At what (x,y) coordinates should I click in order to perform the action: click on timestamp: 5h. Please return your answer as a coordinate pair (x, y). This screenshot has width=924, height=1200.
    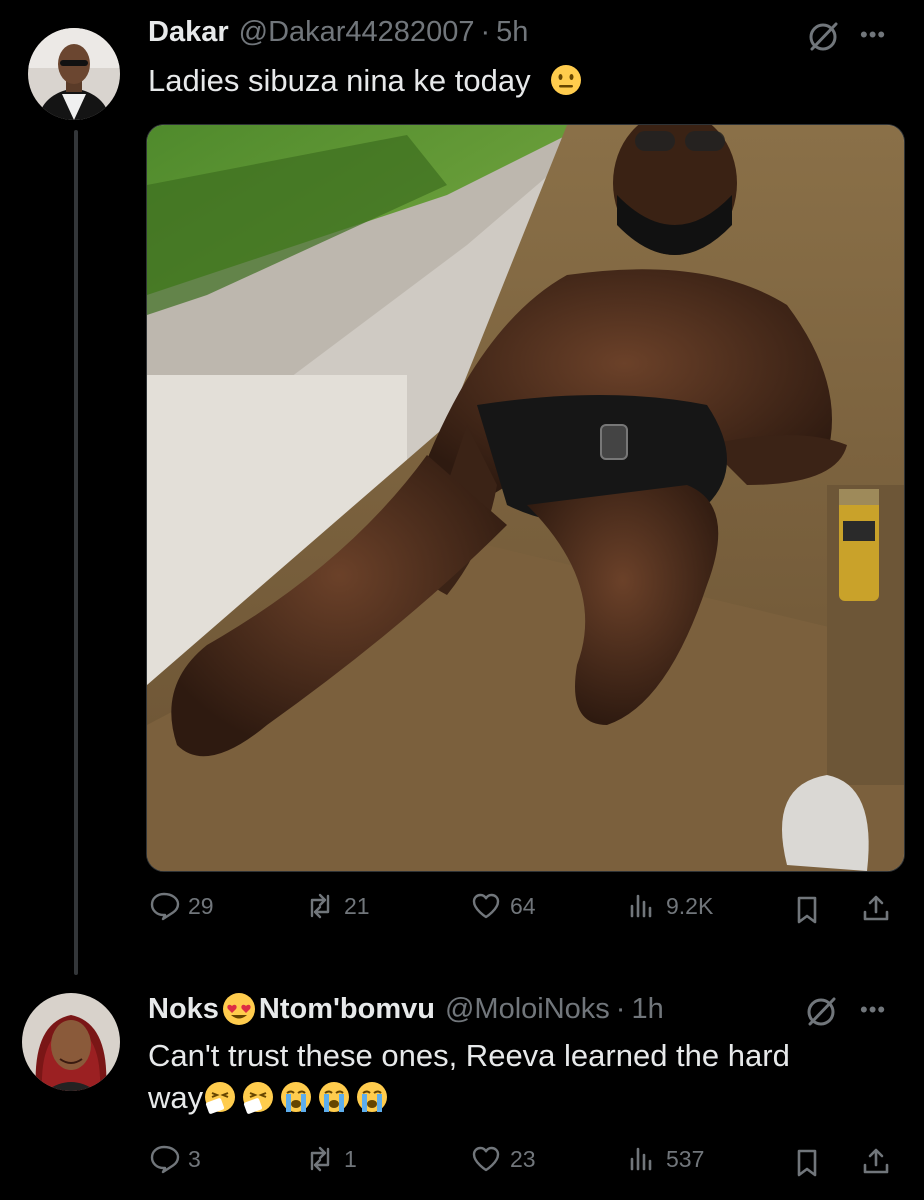
    Looking at the image, I should click on (512, 32).